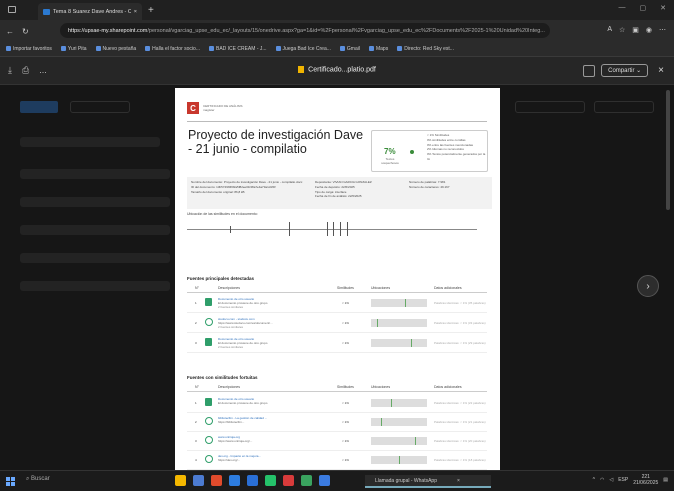 The height and width of the screenshot is (491, 674). What do you see at coordinates (180, 480) in the screenshot?
I see `file-explorer-icon` at bounding box center [180, 480].